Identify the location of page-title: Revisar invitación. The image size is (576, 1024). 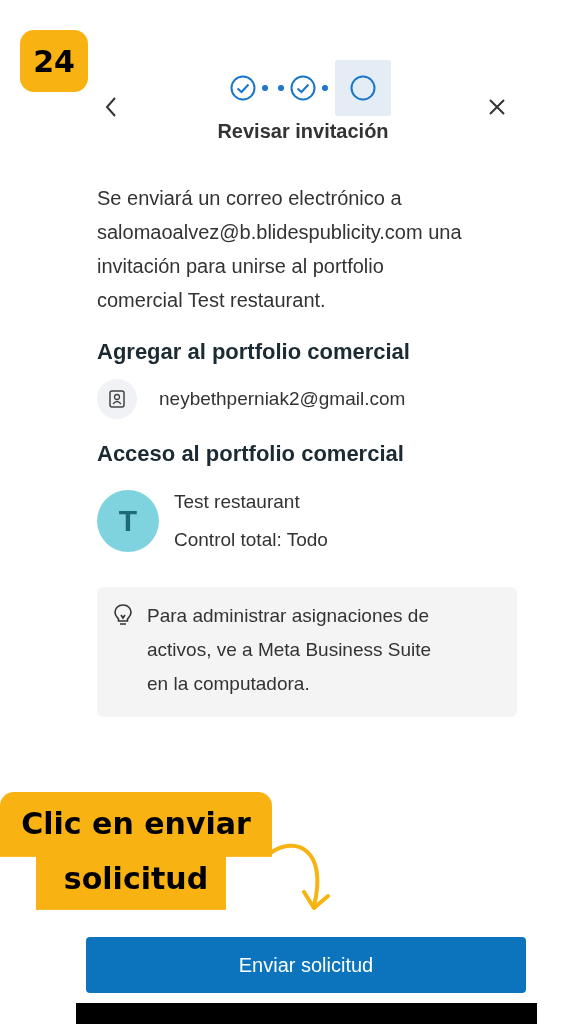
(303, 131).